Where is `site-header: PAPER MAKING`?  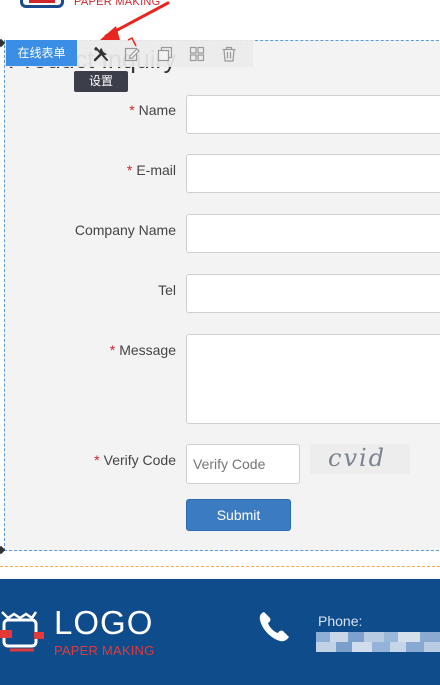 site-header: PAPER MAKING is located at coordinates (220, 11).